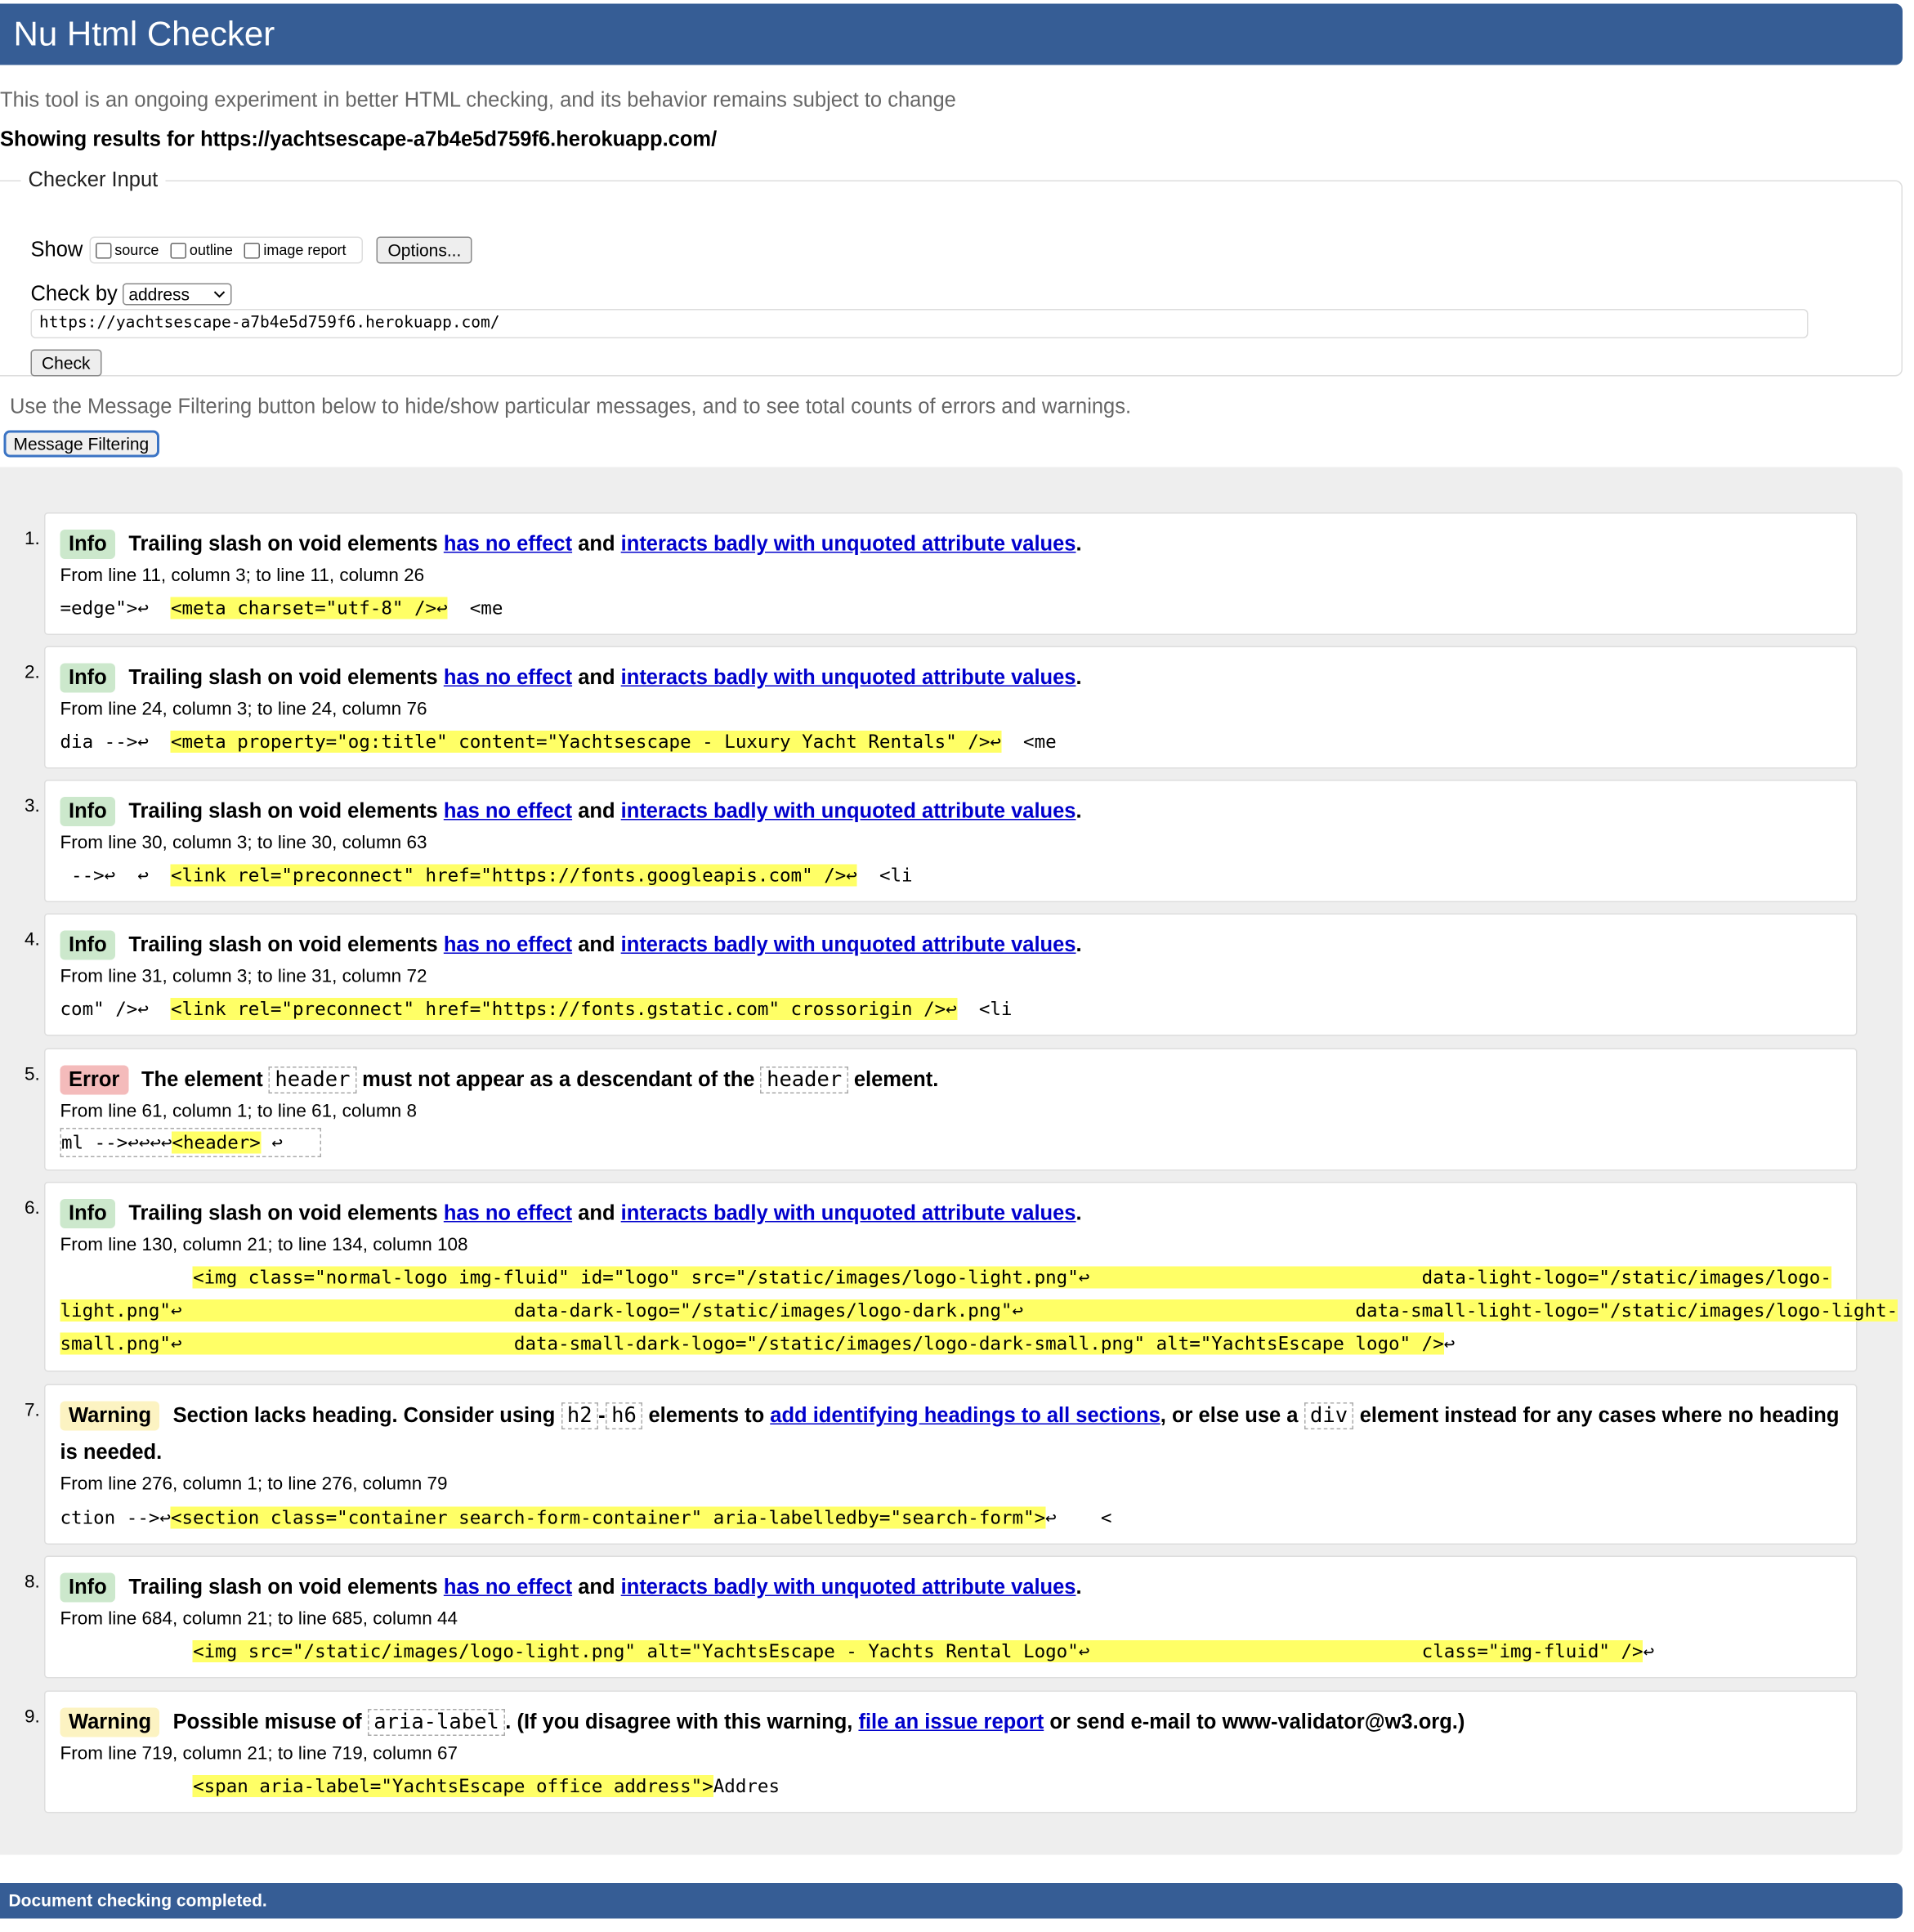 This screenshot has height=1932, width=1914. I want to click on message-part: or send e-mail to www-validator@w3.org.), so click(1257, 1722).